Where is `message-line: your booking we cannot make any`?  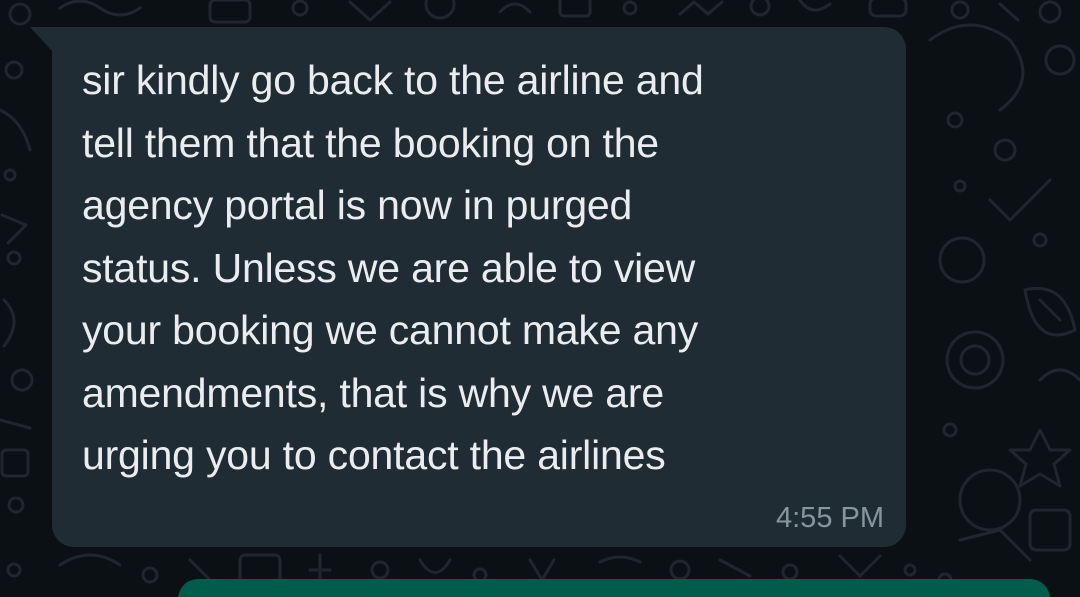
message-line: your booking we cannot make any is located at coordinates (390, 330).